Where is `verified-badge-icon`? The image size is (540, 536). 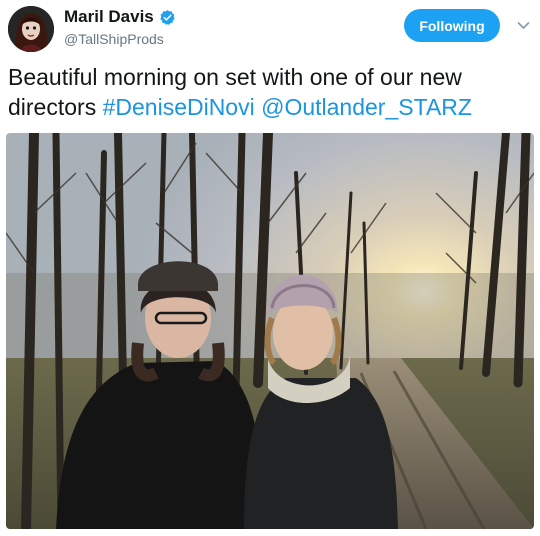
verified-badge-icon is located at coordinates (167, 17).